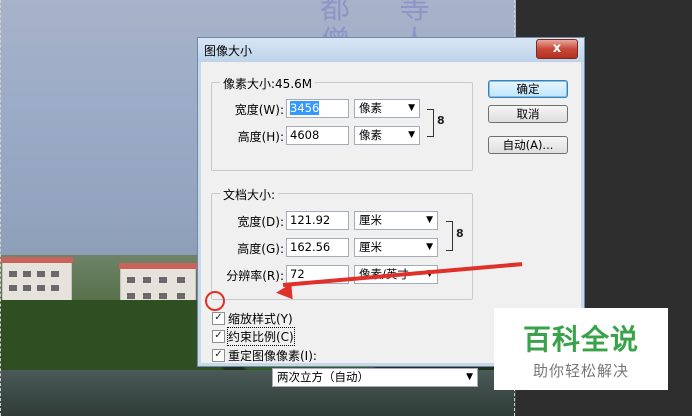 This screenshot has height=416, width=692. Describe the element at coordinates (396, 247) in the screenshot. I see `doc-height-unit-select: 厘米 ▼` at that location.